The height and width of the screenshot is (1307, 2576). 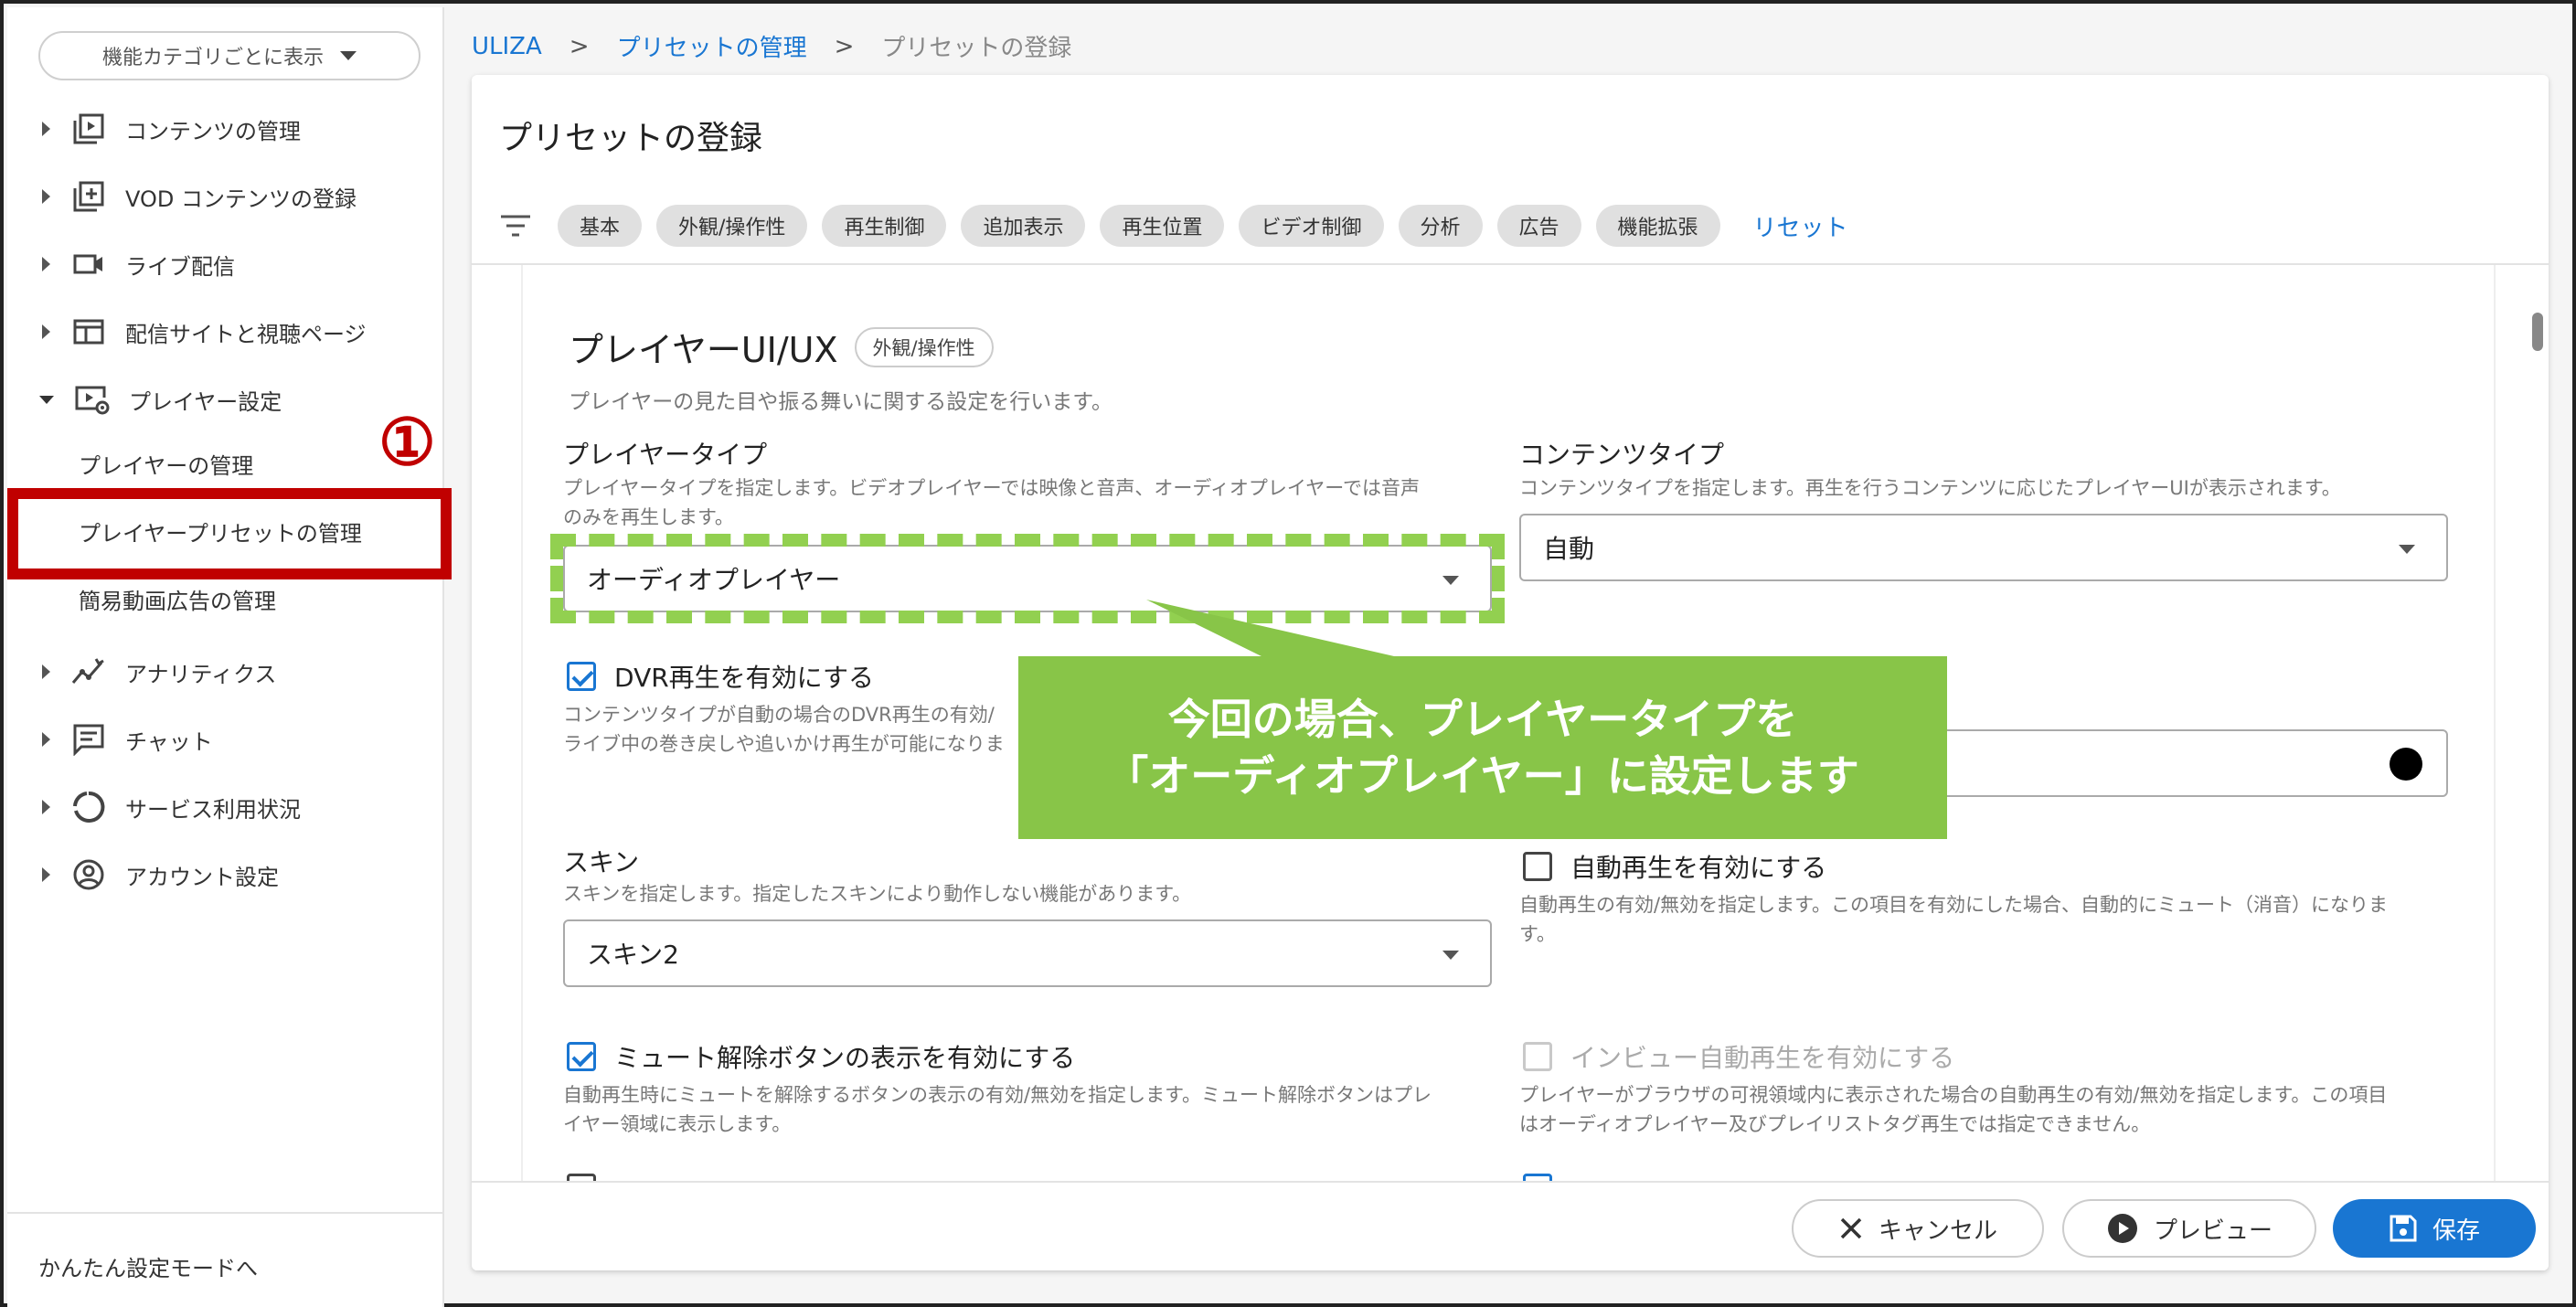 What do you see at coordinates (1482, 719) in the screenshot?
I see `callout-line1: 今回の場合、プレイヤータイプを` at bounding box center [1482, 719].